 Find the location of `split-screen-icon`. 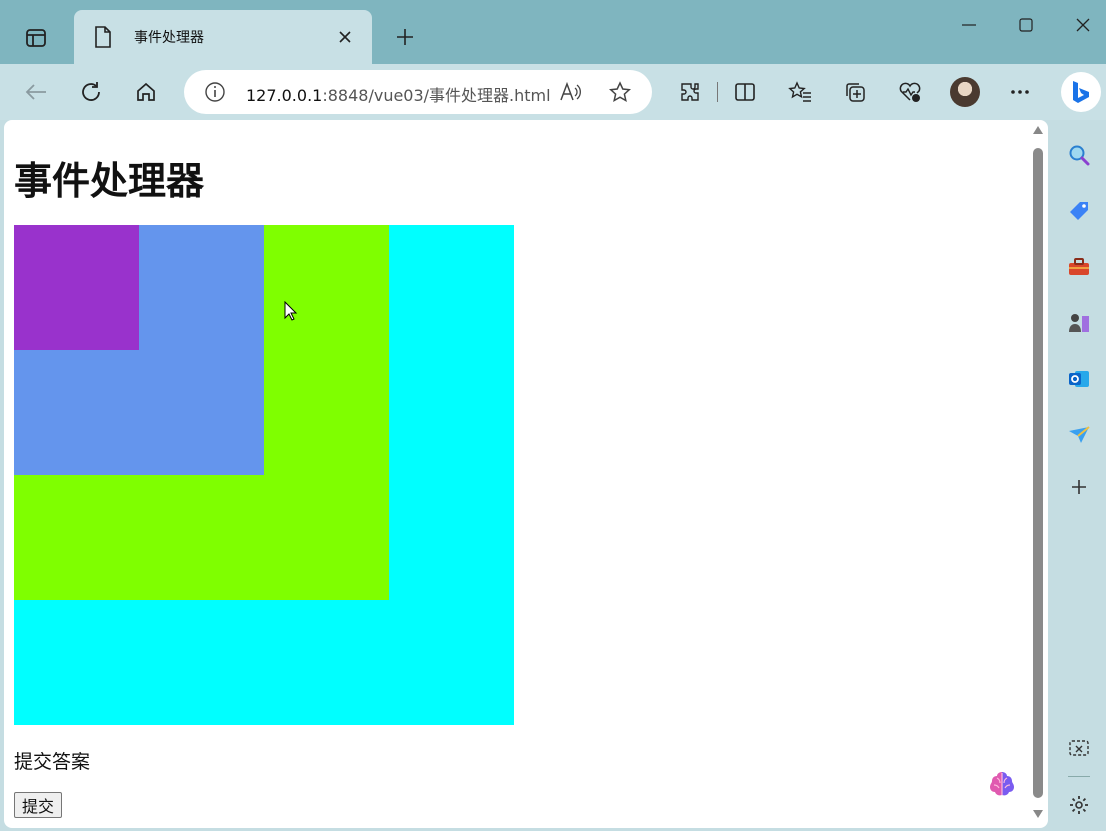

split-screen-icon is located at coordinates (745, 92).